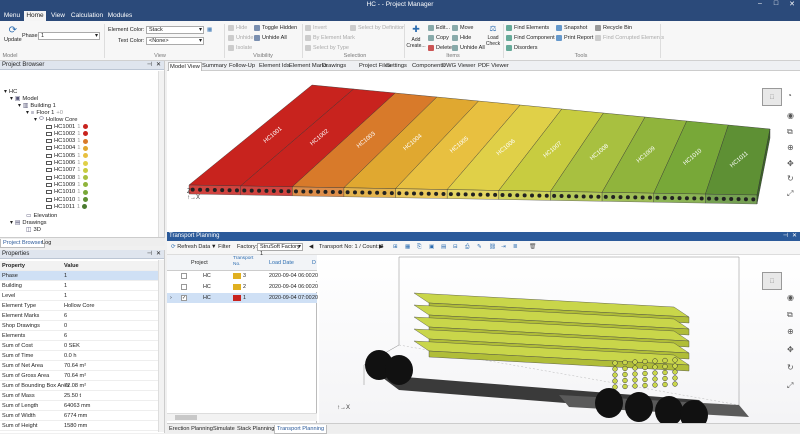  What do you see at coordinates (242, 298) in the screenshot?
I see `table-row: › ✓ HC 1 2020-09-04 07:00 20` at bounding box center [242, 298].